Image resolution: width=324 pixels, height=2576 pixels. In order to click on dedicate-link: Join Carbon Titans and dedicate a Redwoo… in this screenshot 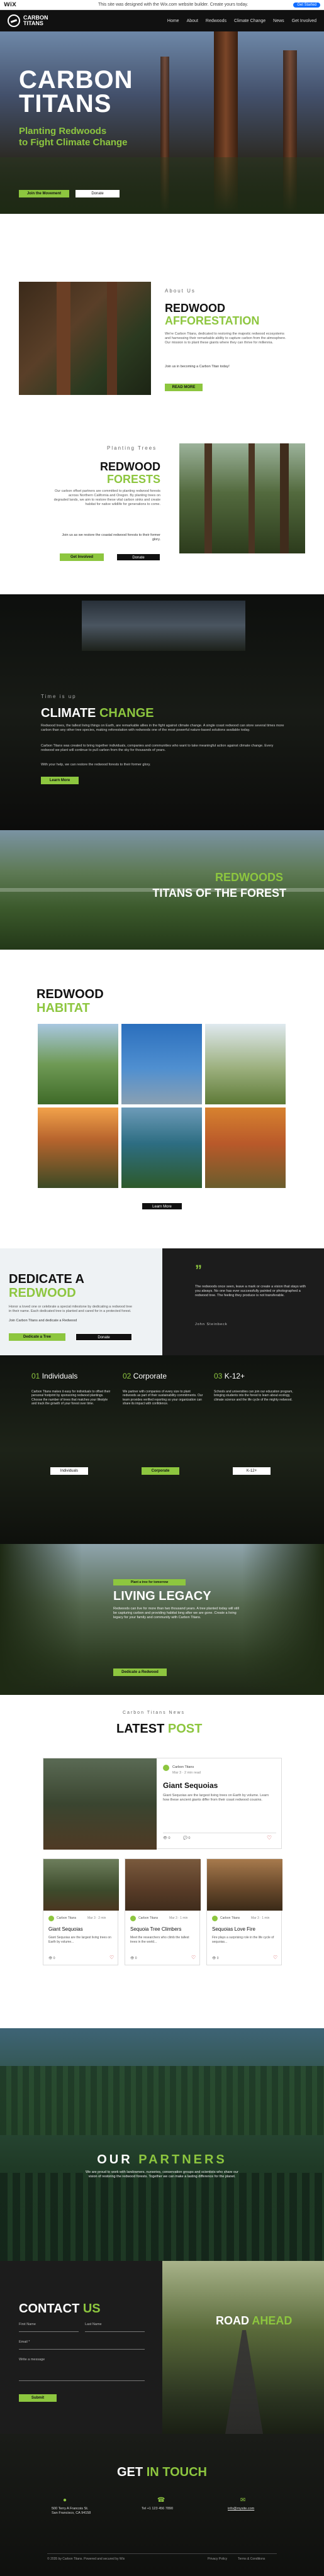, I will do `click(72, 1321)`.